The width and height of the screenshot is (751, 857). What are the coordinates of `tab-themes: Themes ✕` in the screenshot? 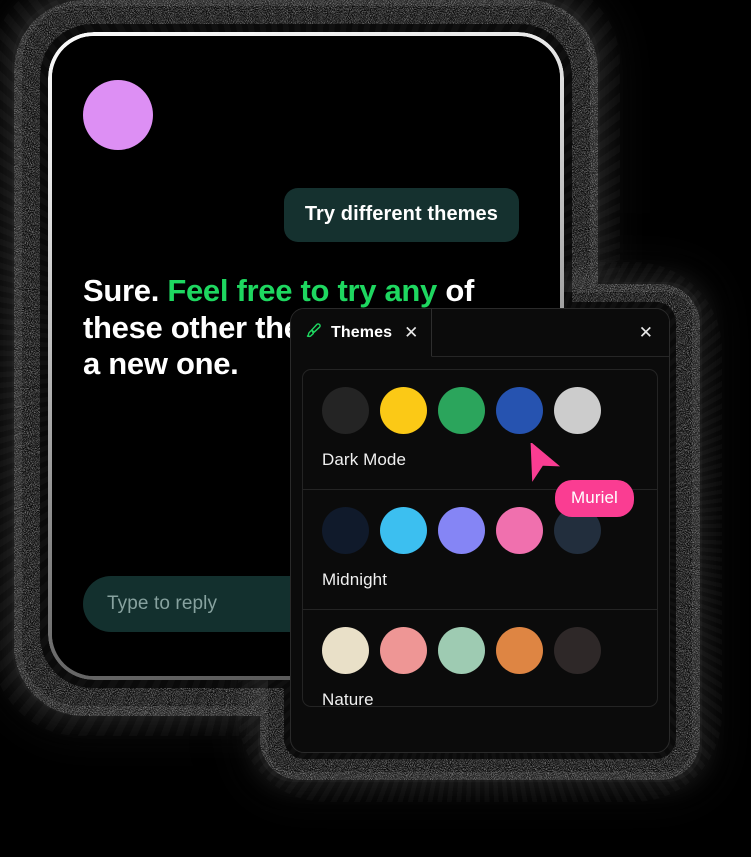 It's located at (362, 333).